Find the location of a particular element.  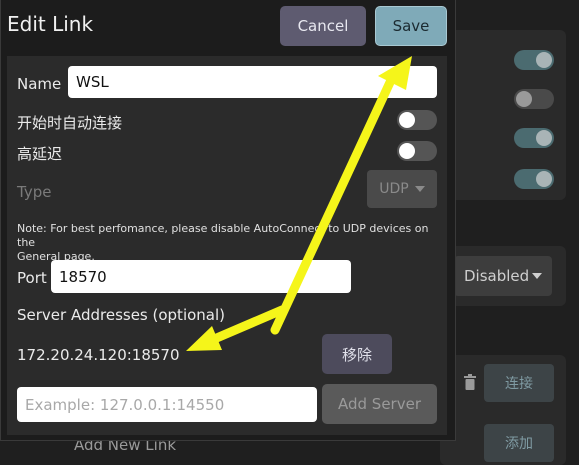

auto-connect-label: 开始时自动连接 is located at coordinates (70, 123).